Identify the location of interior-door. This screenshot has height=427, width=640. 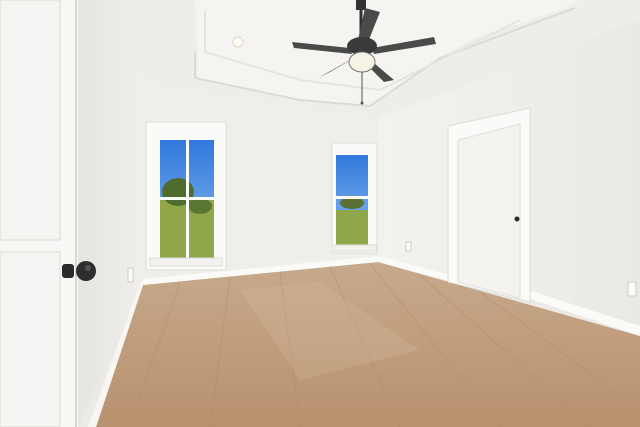
(489, 205).